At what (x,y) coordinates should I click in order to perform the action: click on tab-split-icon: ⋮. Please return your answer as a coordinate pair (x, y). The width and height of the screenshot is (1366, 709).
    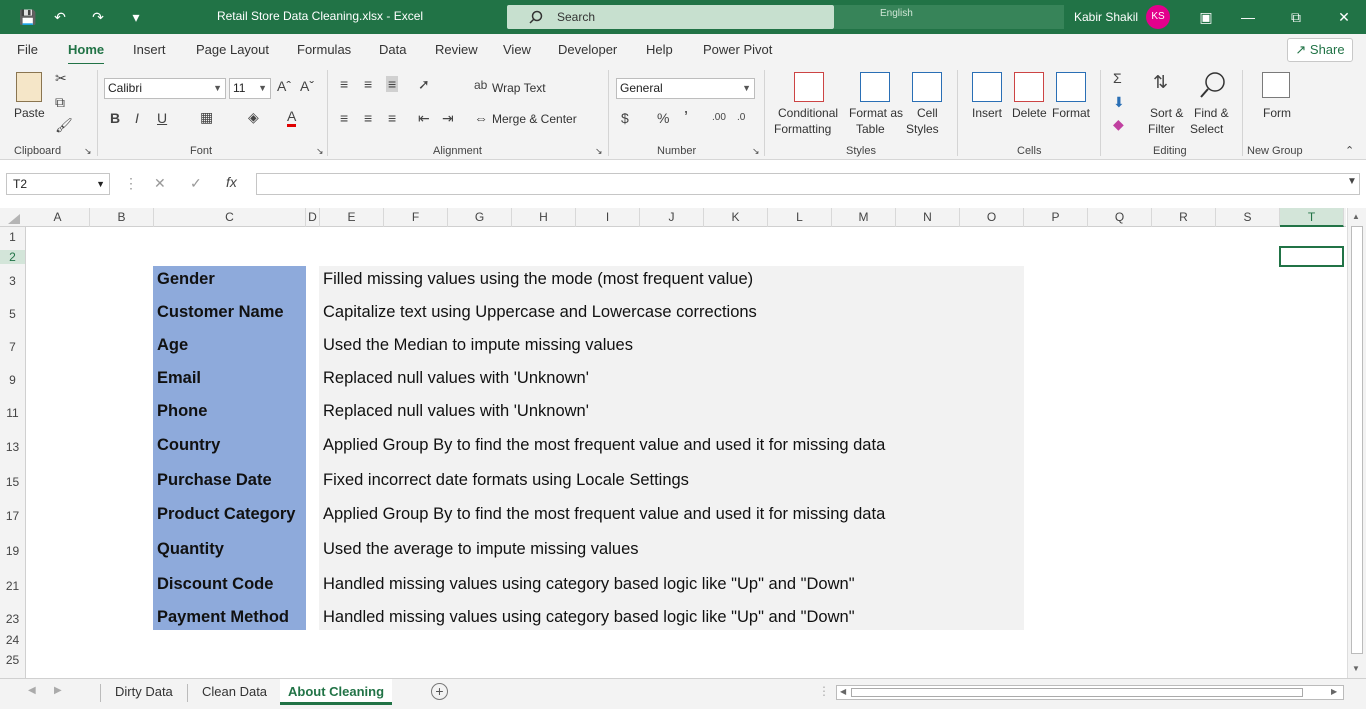
    Looking at the image, I should click on (824, 691).